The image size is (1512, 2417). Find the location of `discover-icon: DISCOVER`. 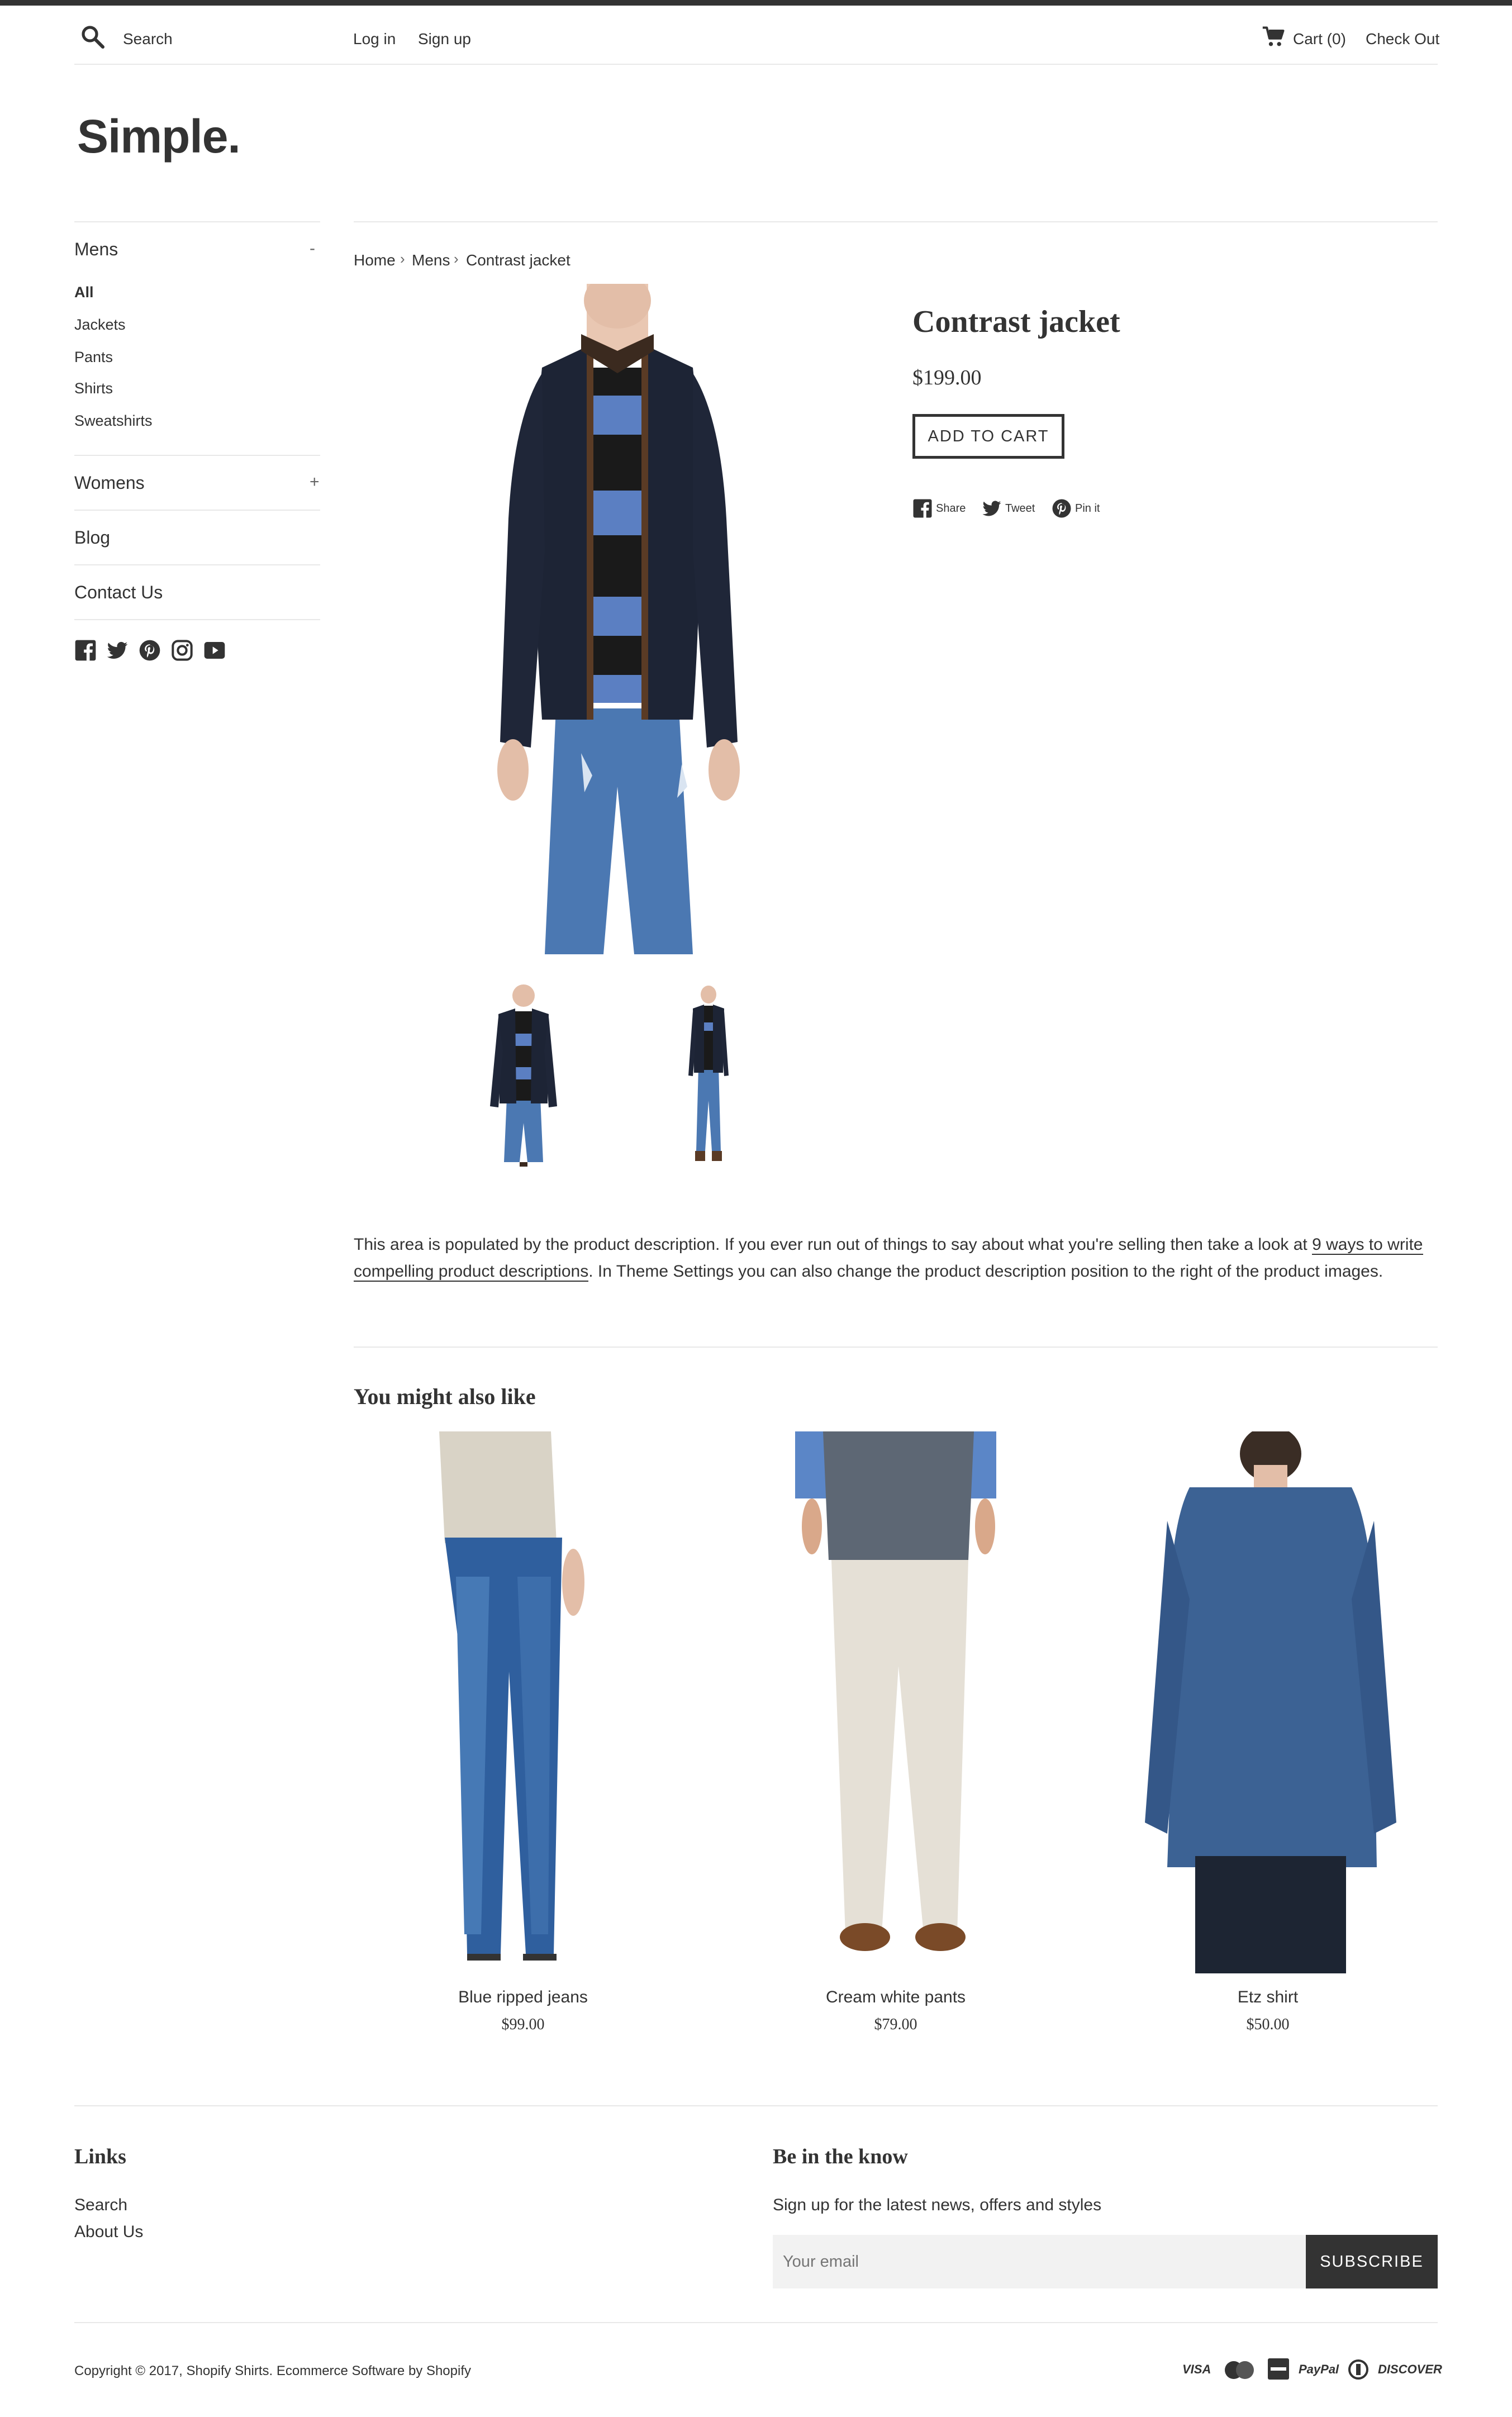

discover-icon: DISCOVER is located at coordinates (1410, 2369).